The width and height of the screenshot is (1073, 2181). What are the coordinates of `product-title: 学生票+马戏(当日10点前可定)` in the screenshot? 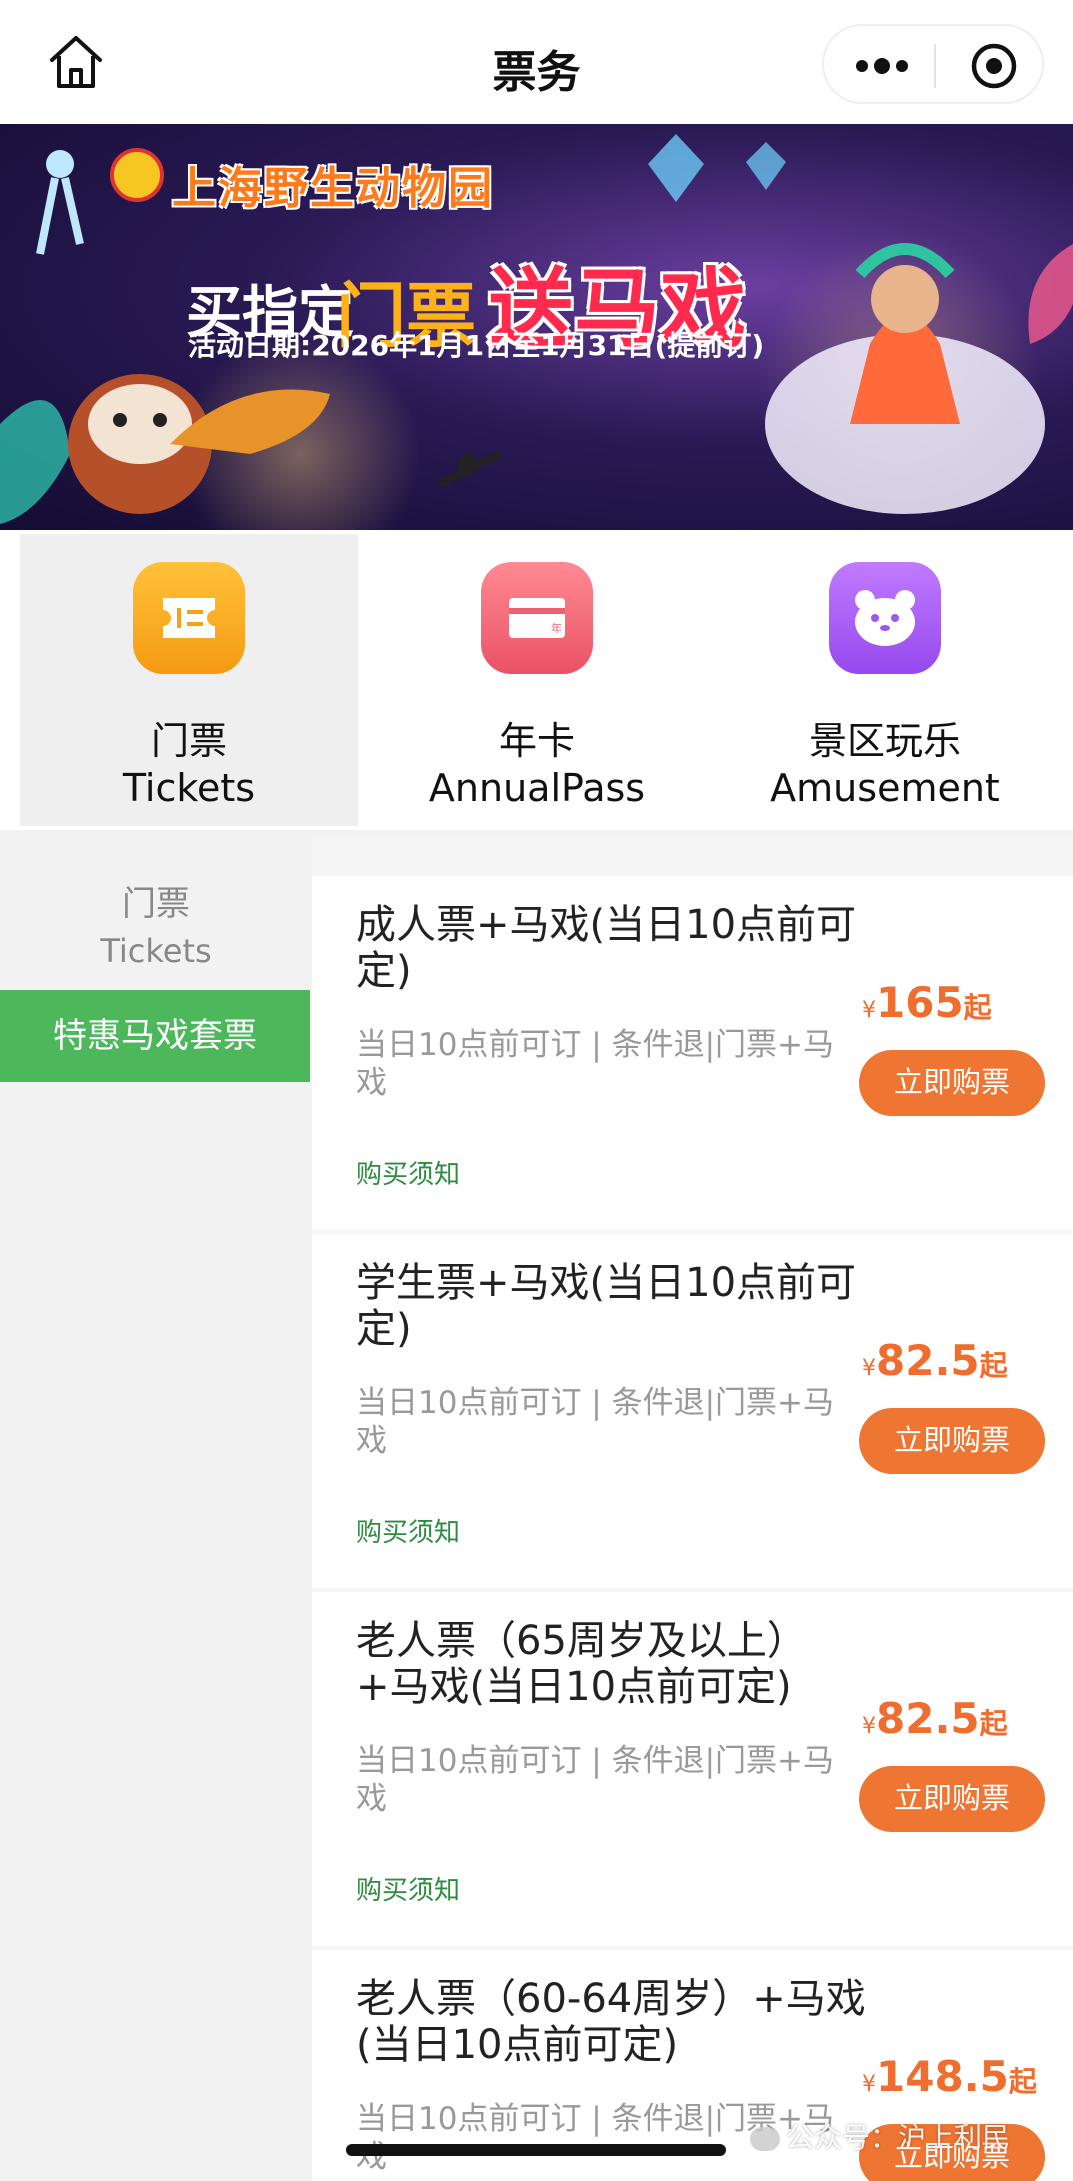 It's located at (606, 1306).